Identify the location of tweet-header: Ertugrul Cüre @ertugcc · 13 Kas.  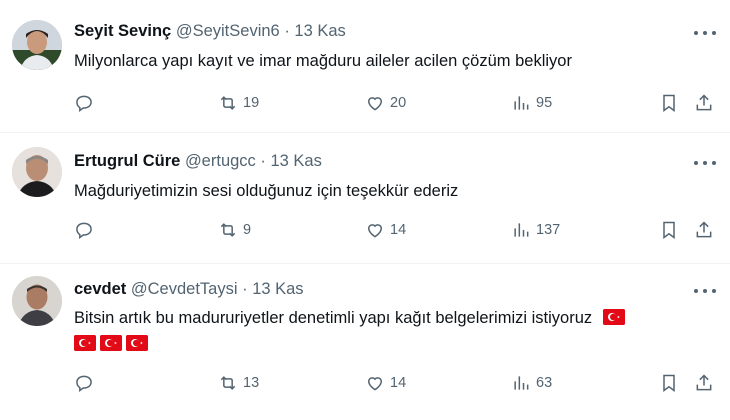
(198, 161).